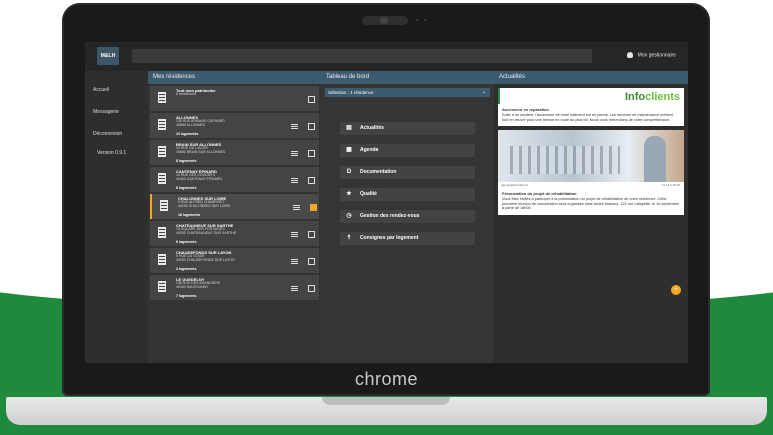 This screenshot has width=773, height=435. What do you see at coordinates (108, 56) in the screenshot?
I see `app-logo: M&LH` at bounding box center [108, 56].